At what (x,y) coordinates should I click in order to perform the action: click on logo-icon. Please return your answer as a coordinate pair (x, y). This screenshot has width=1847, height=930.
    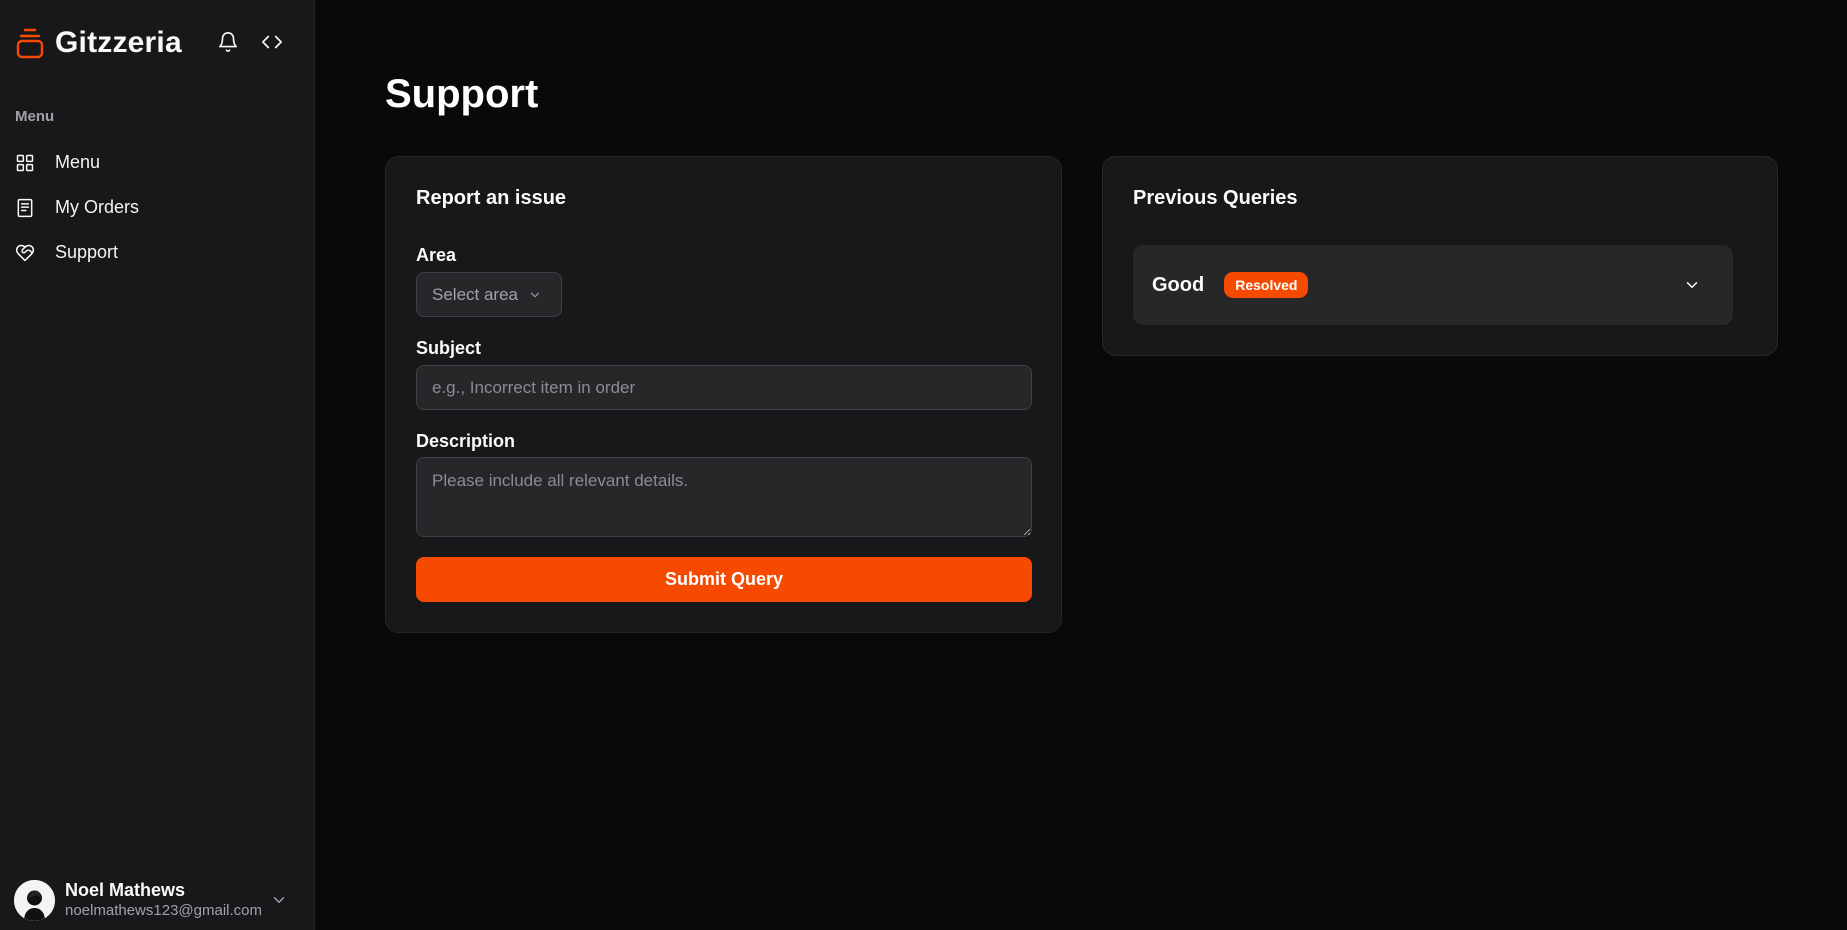
    Looking at the image, I should click on (30, 43).